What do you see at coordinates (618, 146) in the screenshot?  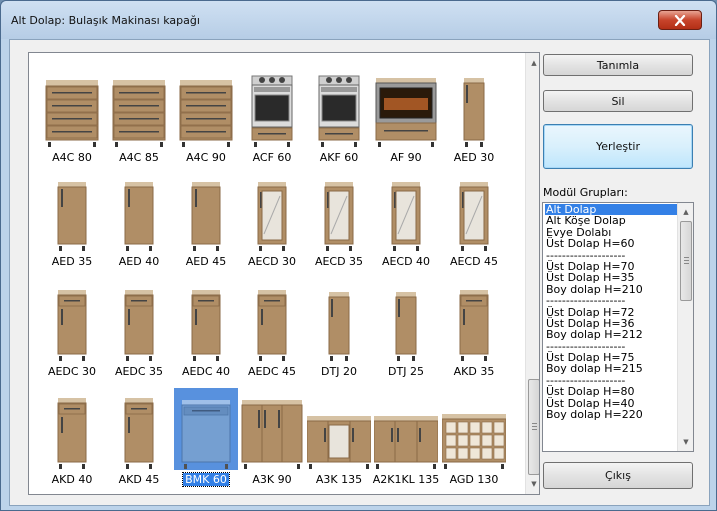 I see `yerlestir-button: Yerleştir` at bounding box center [618, 146].